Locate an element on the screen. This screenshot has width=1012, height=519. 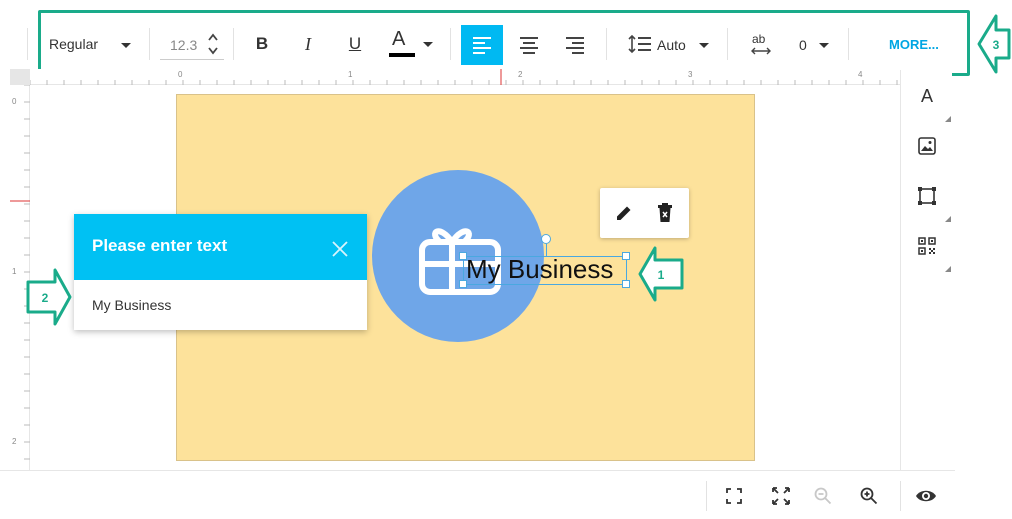
element-action-toolbar is located at coordinates (644, 213).